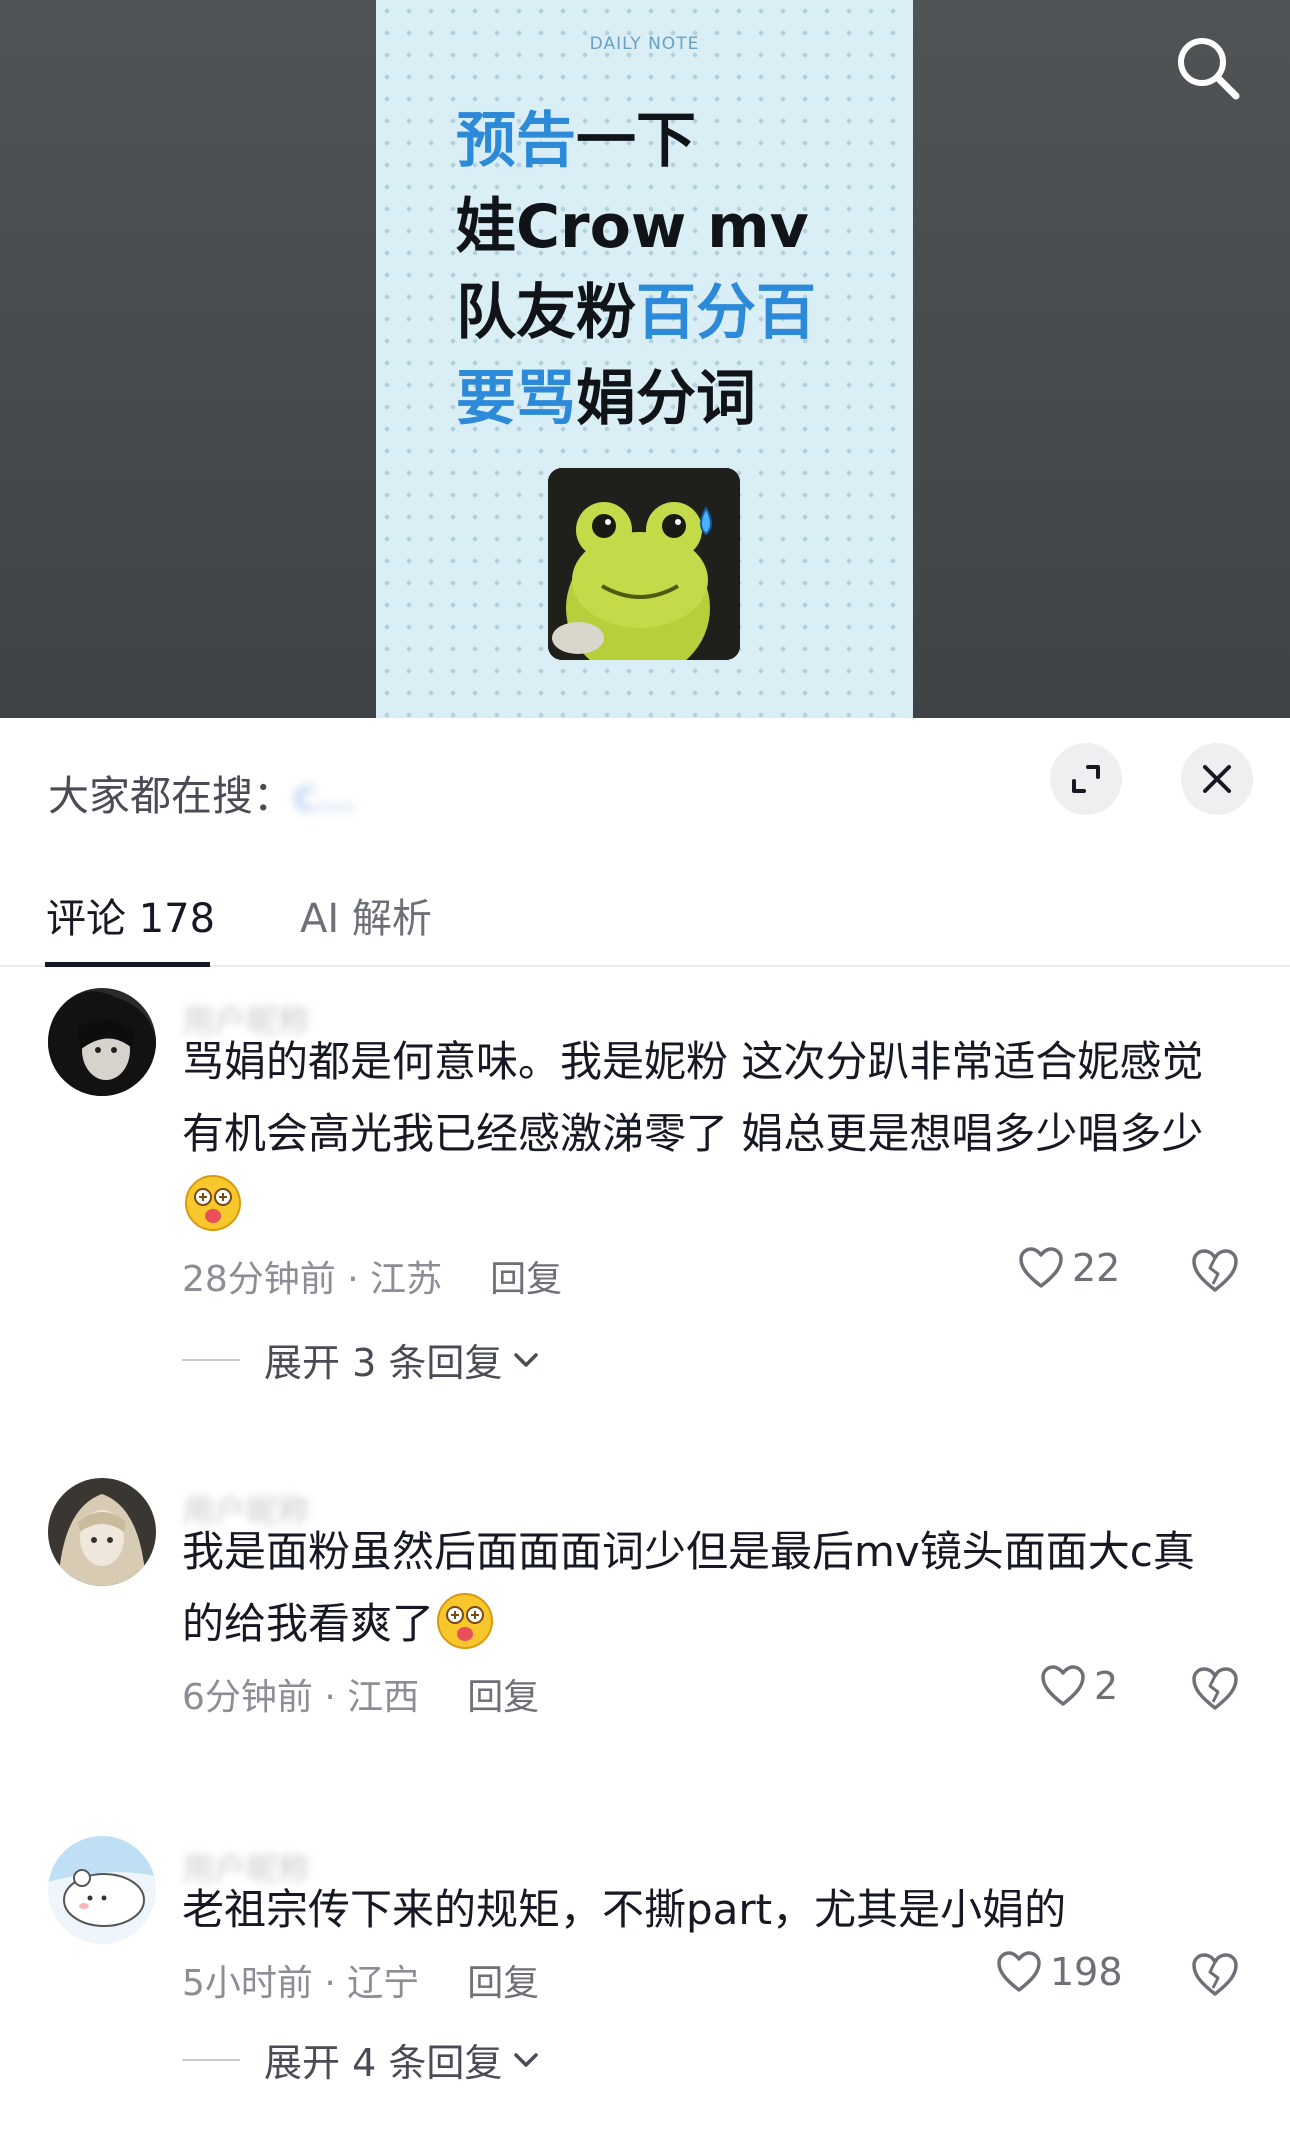 This screenshot has height=2140, width=1290. What do you see at coordinates (644, 564) in the screenshot?
I see `frog-sticker` at bounding box center [644, 564].